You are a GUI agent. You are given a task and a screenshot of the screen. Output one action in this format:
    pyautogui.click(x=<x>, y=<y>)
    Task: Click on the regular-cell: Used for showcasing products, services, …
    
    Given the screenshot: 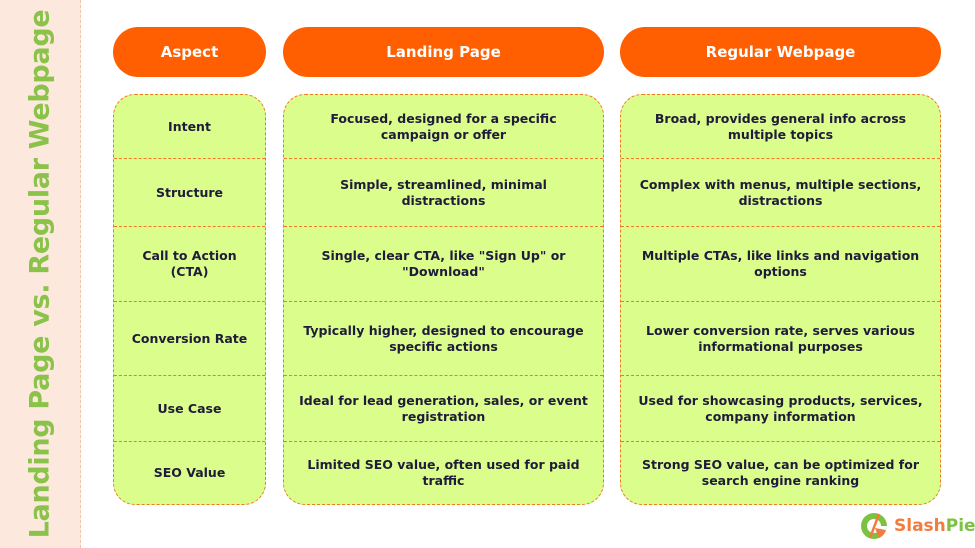 What is the action you would take?
    pyautogui.click(x=780, y=408)
    